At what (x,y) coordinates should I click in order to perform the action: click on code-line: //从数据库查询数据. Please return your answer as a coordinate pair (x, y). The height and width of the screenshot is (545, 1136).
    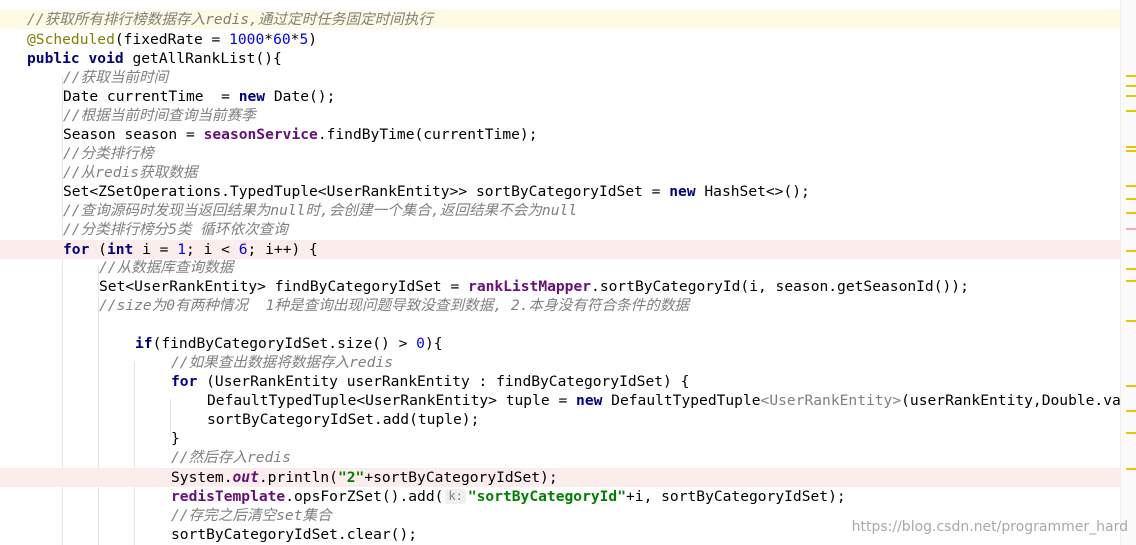
    Looking at the image, I should click on (560, 267).